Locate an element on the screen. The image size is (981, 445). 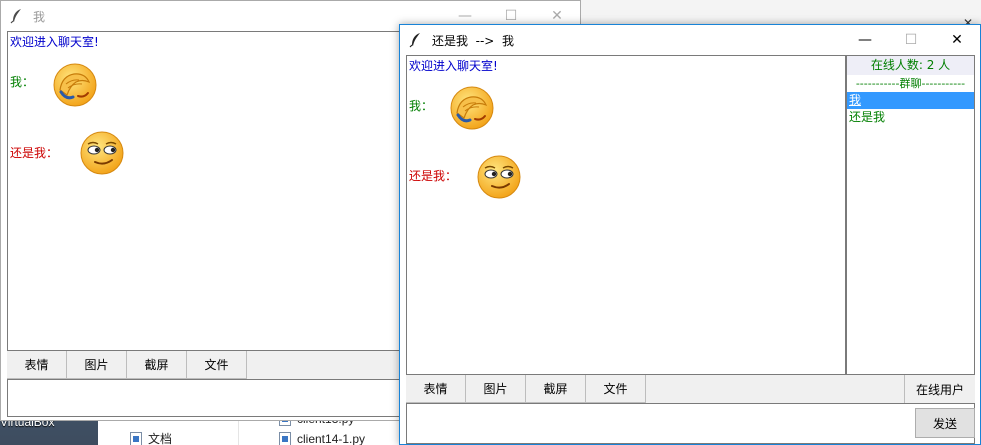
nav-item-documents: 文档 is located at coordinates (151, 437).